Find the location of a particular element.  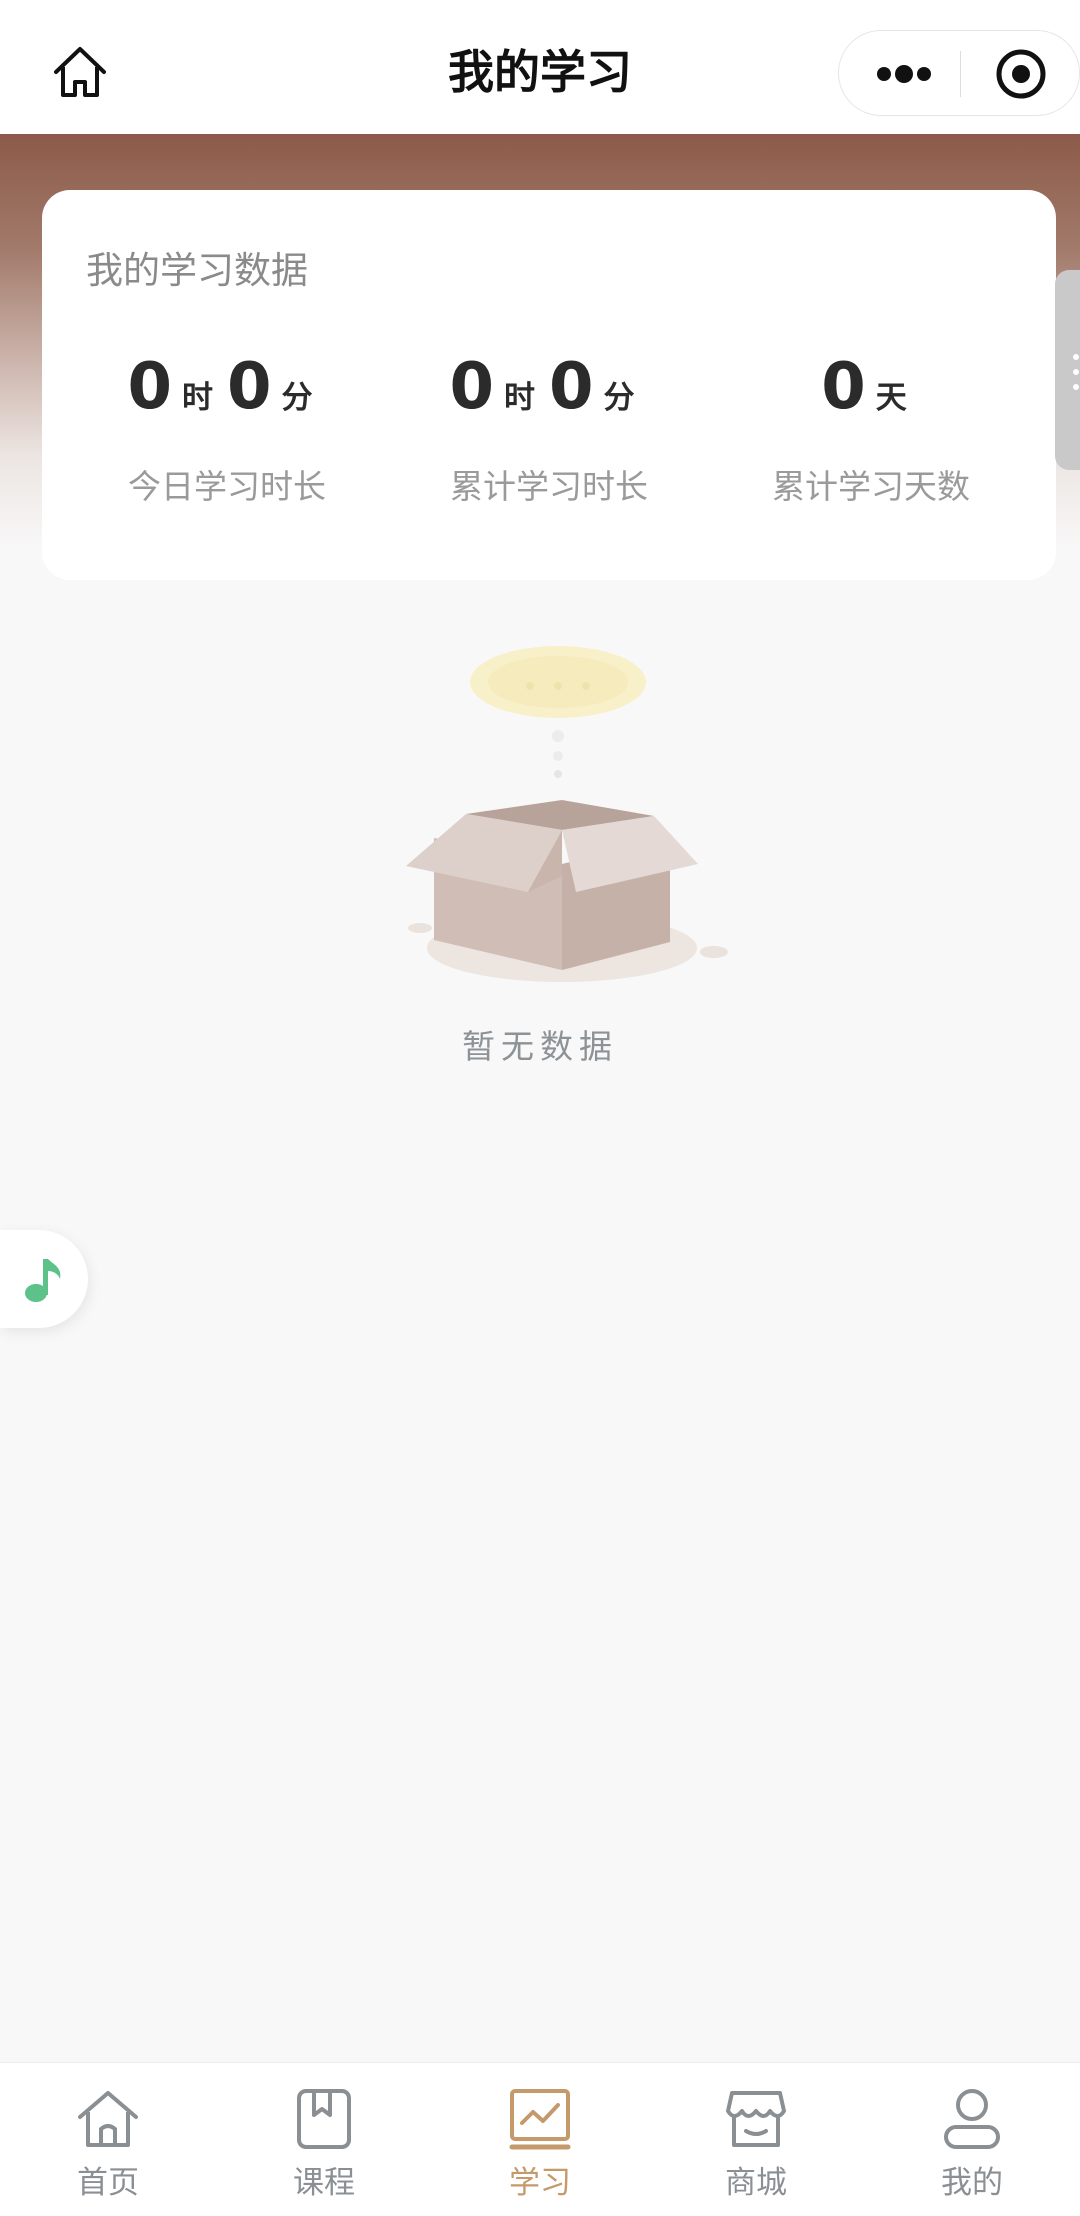

user-icon is located at coordinates (972, 2119).